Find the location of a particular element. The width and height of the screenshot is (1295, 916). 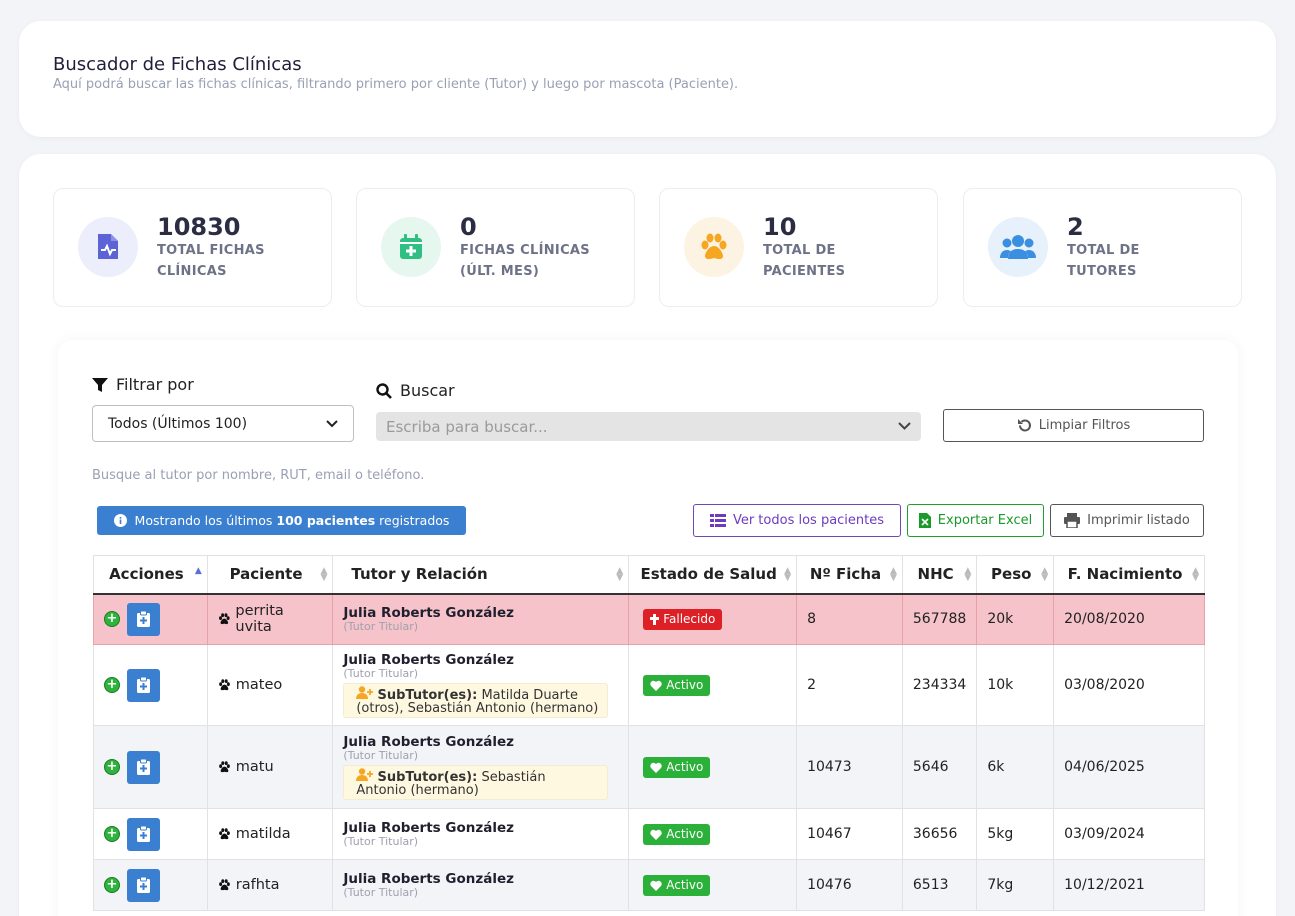

stat-total-fichas: 10830 TOTAL FICHAS CLÍNICAS is located at coordinates (192, 247).